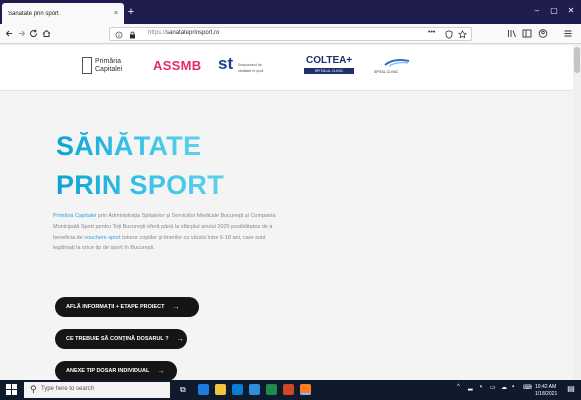  I want to click on dossier-content-button: CE TREBUIE SĂ CONȚINĂ DOSARUL ? →, so click(121, 339).